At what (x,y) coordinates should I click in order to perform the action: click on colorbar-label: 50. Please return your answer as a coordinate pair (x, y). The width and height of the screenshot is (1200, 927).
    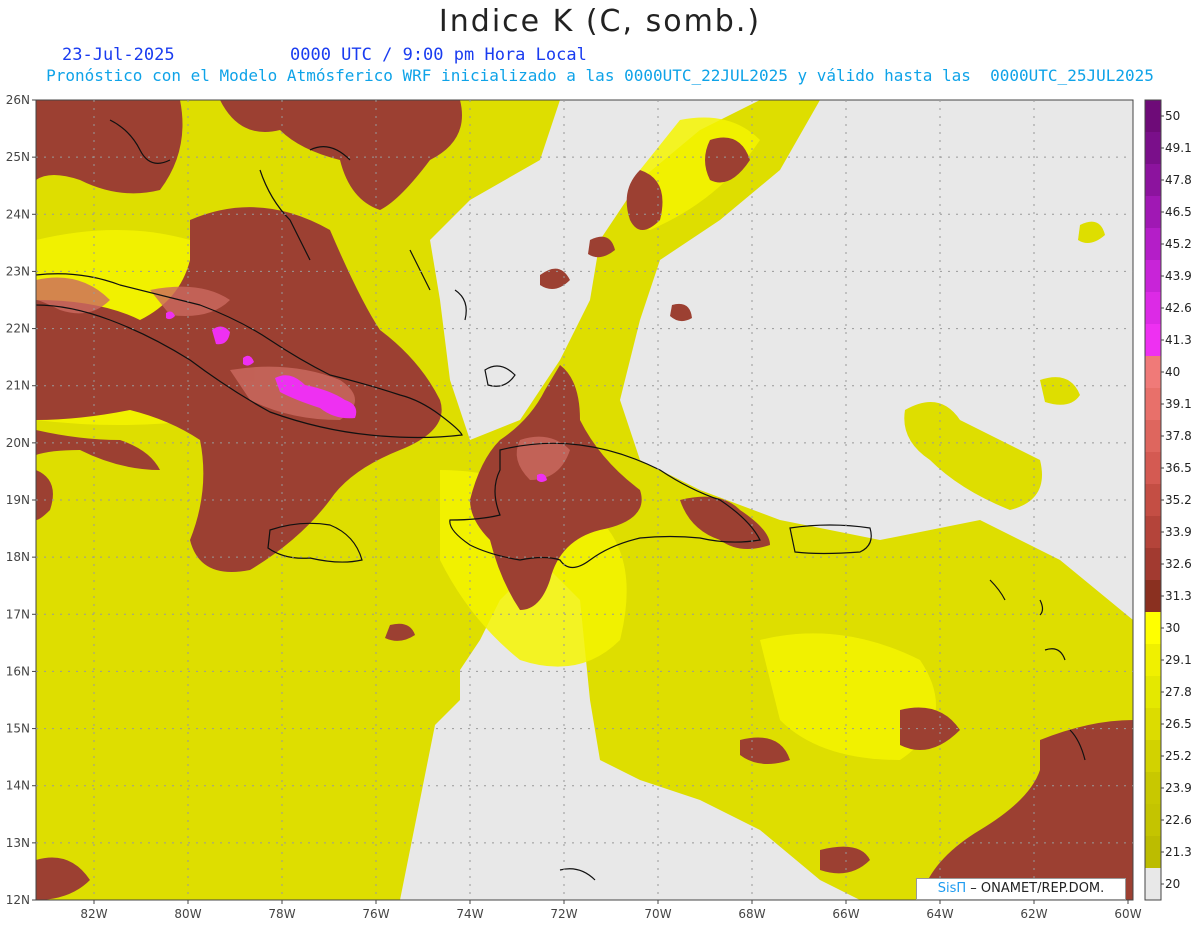
    Looking at the image, I should click on (1172, 116).